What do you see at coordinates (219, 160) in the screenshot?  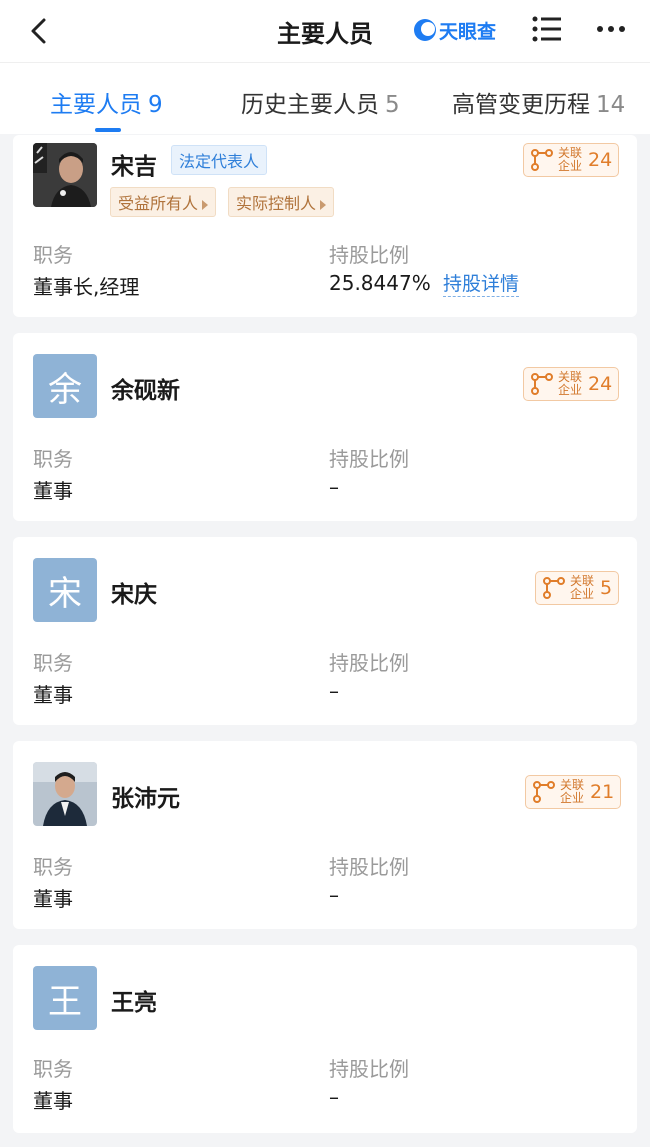 I see `legal-representative-tag: 法定代表人` at bounding box center [219, 160].